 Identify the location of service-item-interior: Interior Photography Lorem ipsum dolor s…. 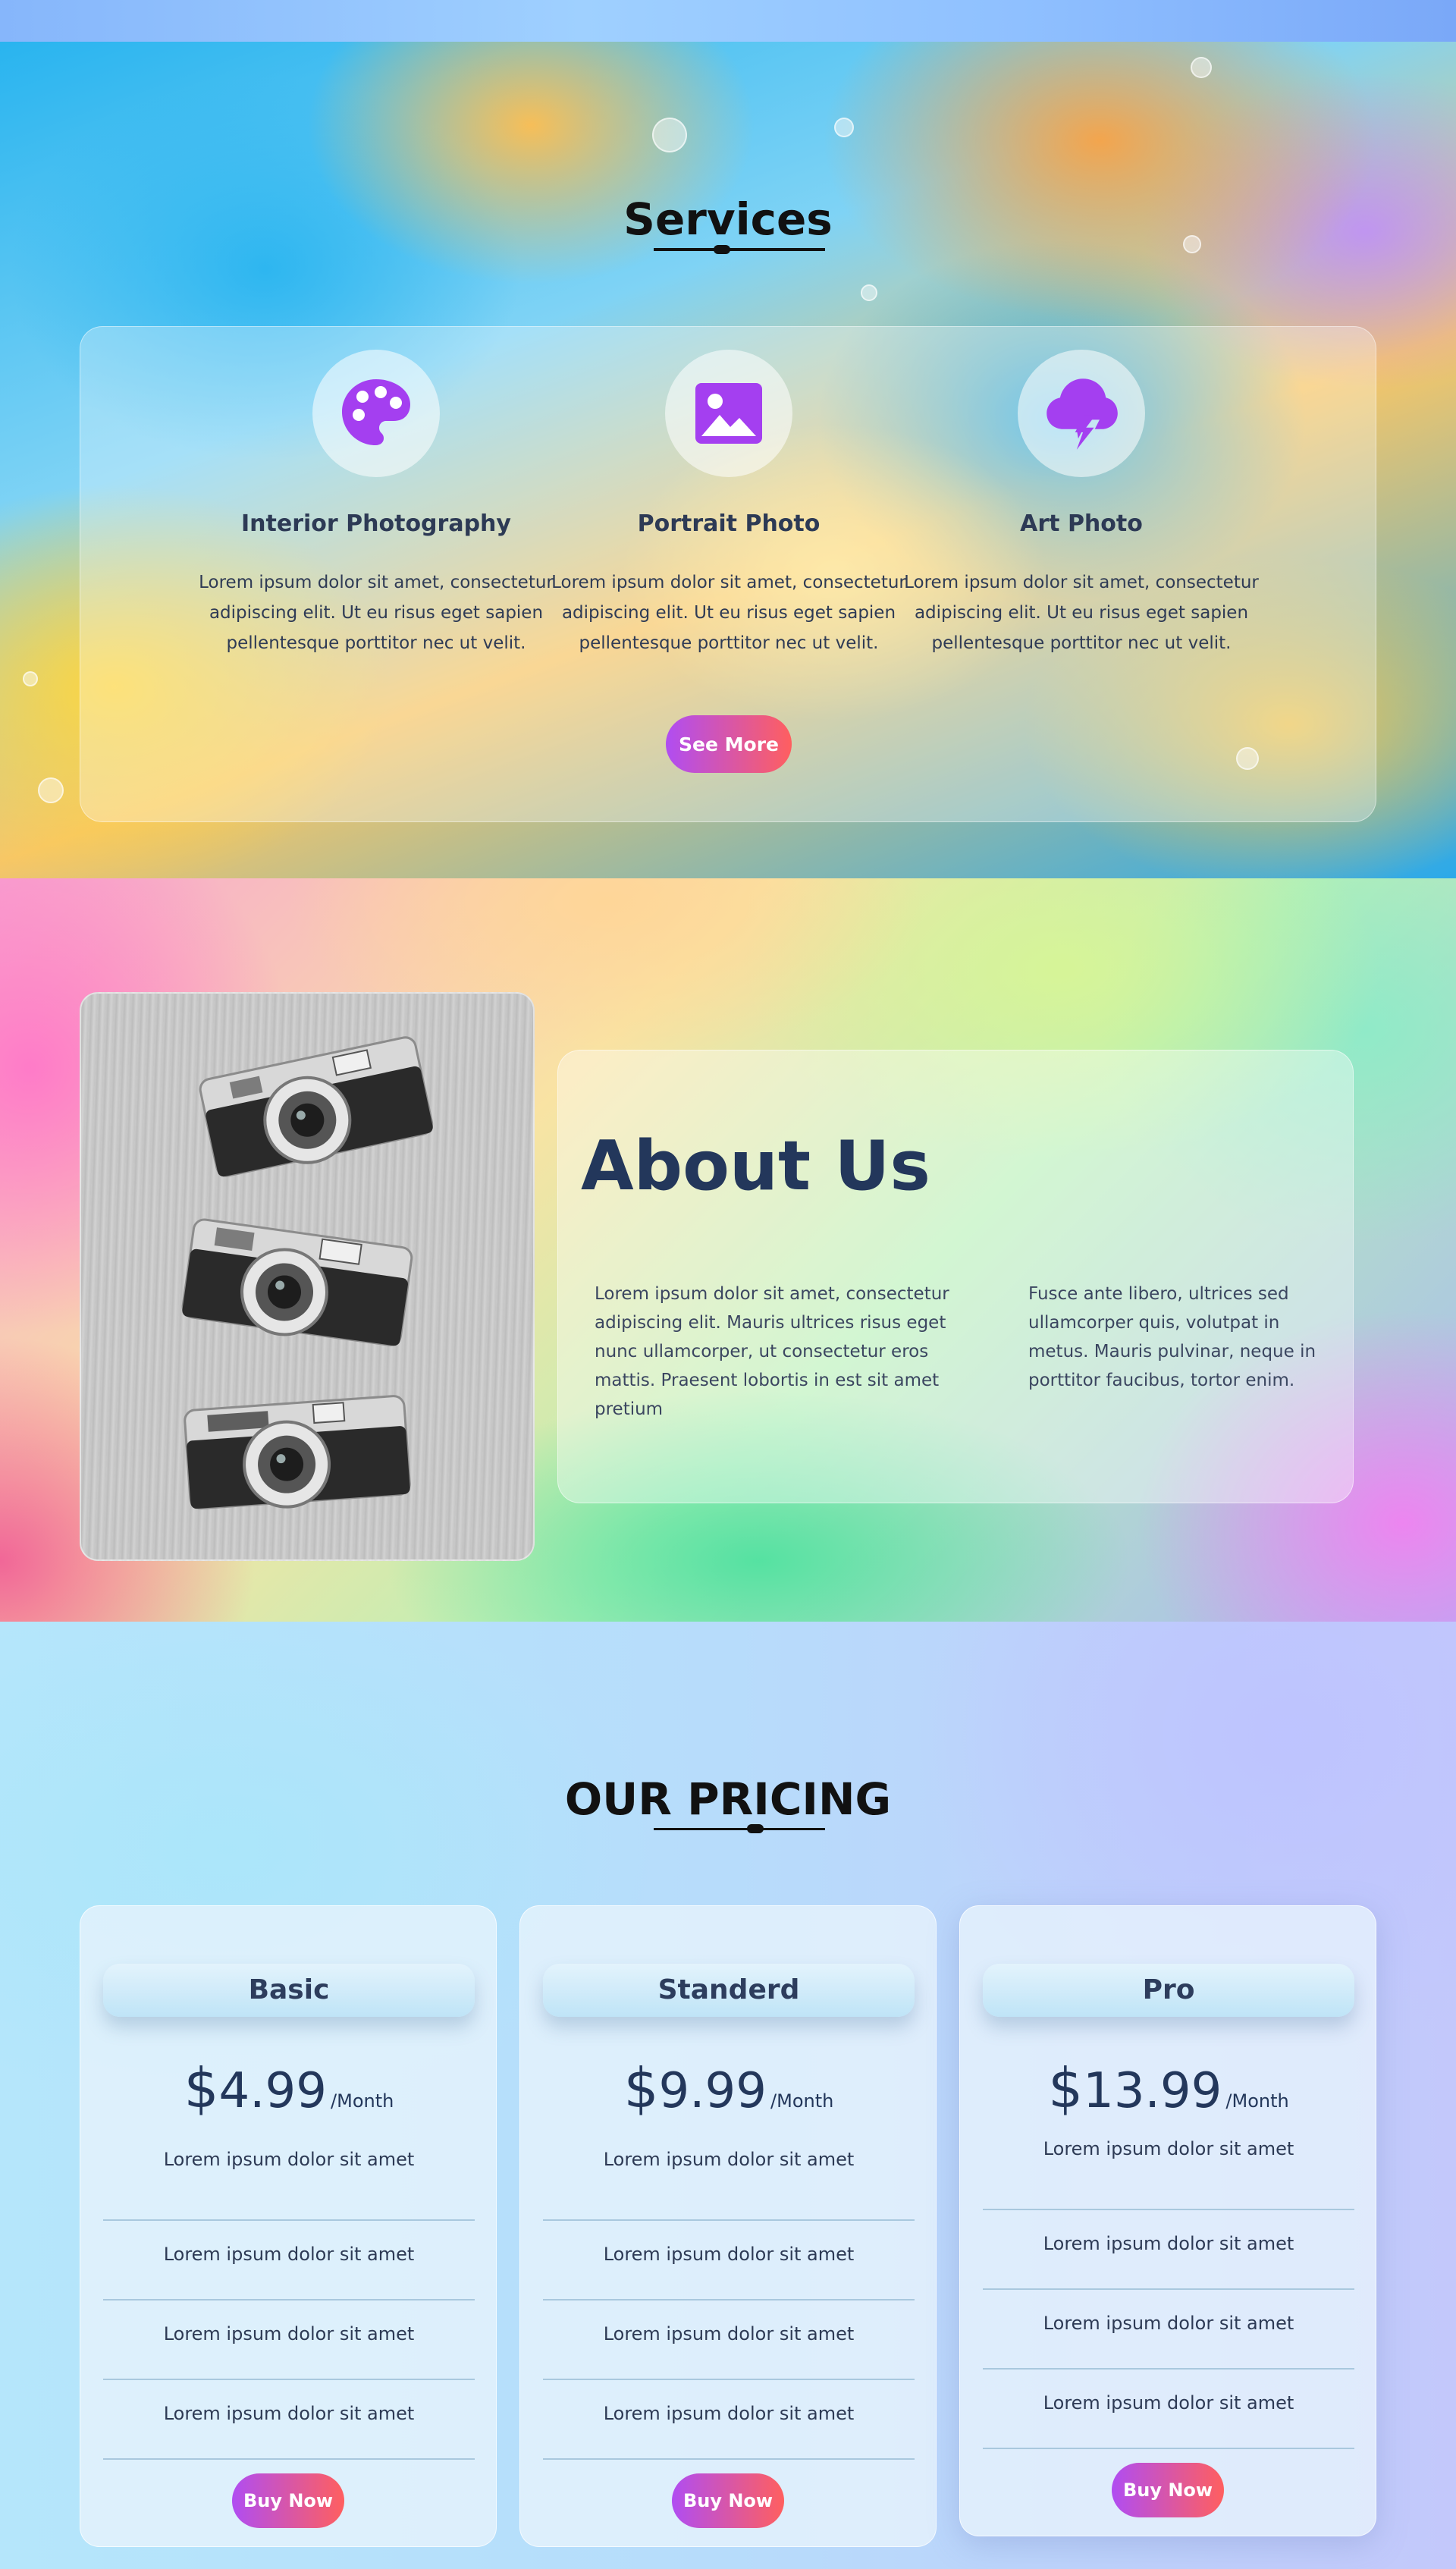
(376, 504).